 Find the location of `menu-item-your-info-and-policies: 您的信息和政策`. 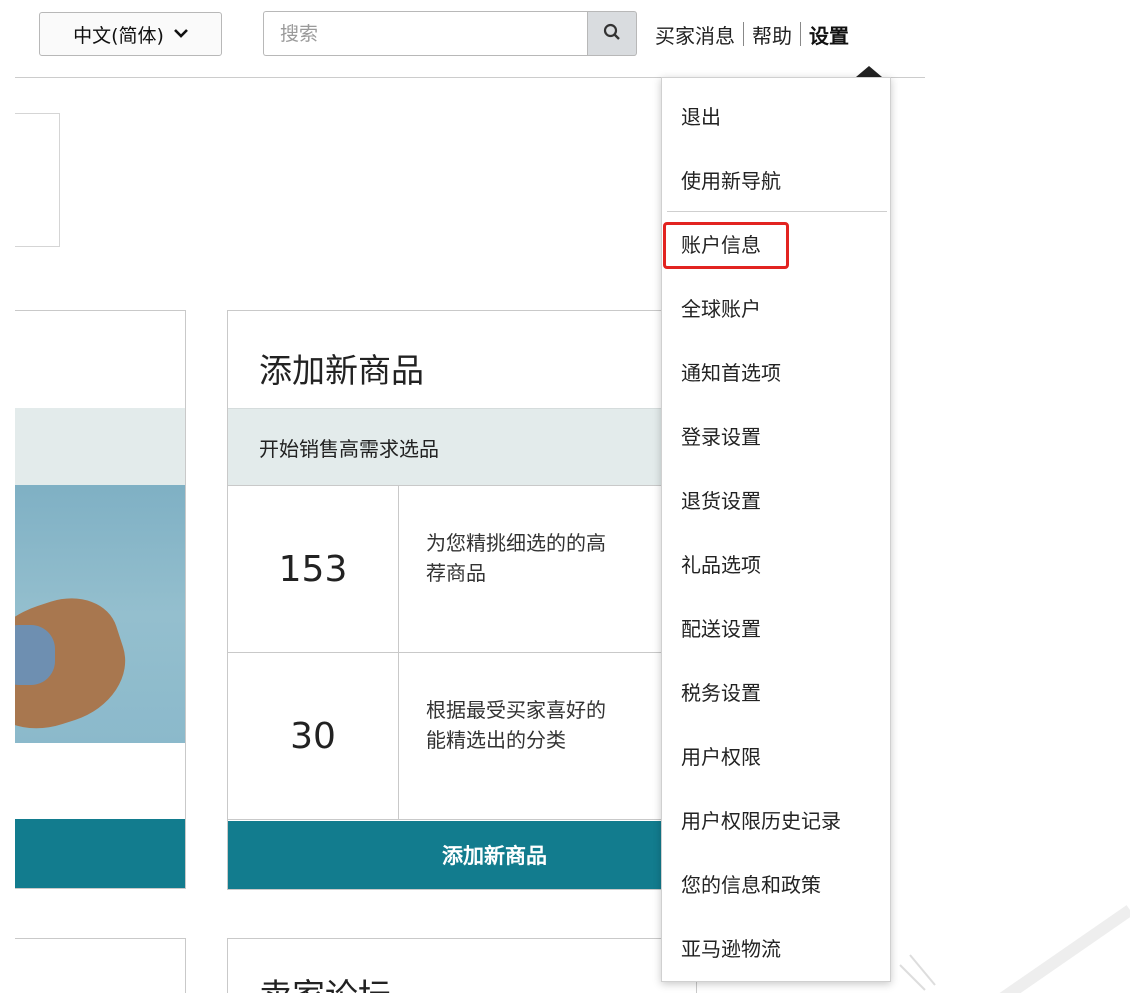

menu-item-your-info-and-policies: 您的信息和政策 is located at coordinates (751, 885).